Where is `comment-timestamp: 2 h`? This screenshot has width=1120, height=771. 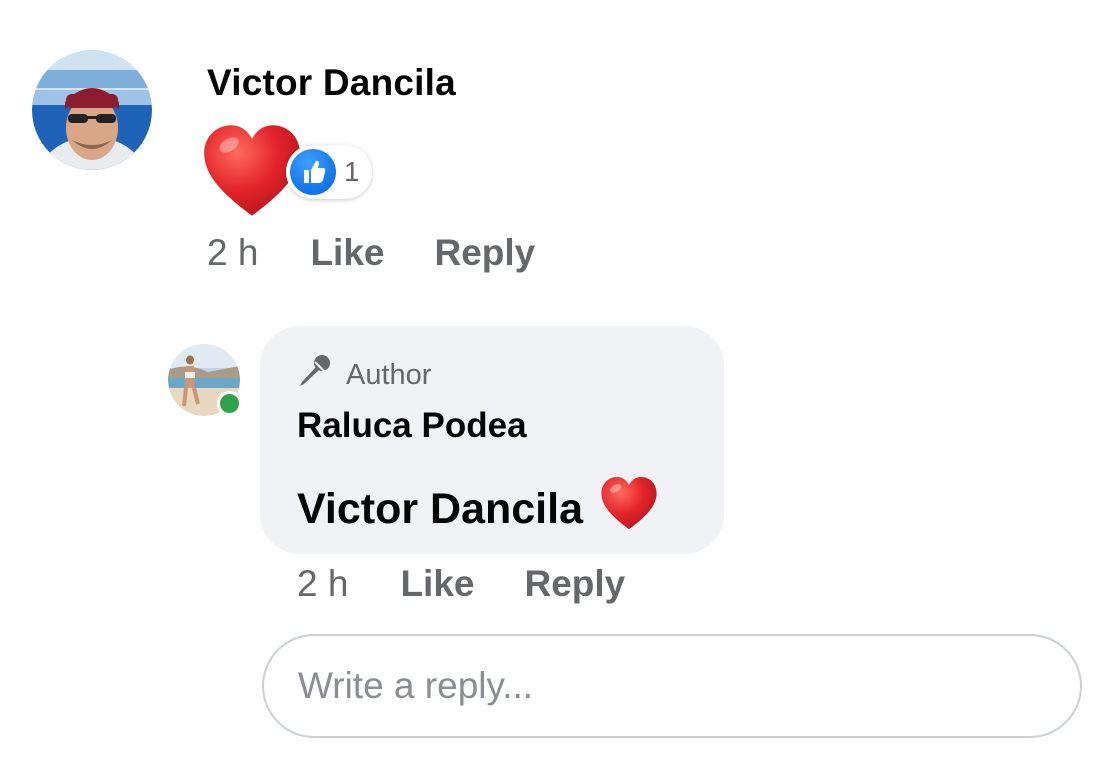 comment-timestamp: 2 h is located at coordinates (232, 253).